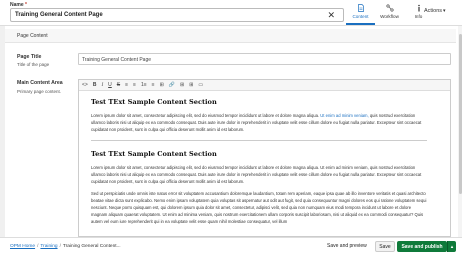  I want to click on scrollbar, so click(460, 131).